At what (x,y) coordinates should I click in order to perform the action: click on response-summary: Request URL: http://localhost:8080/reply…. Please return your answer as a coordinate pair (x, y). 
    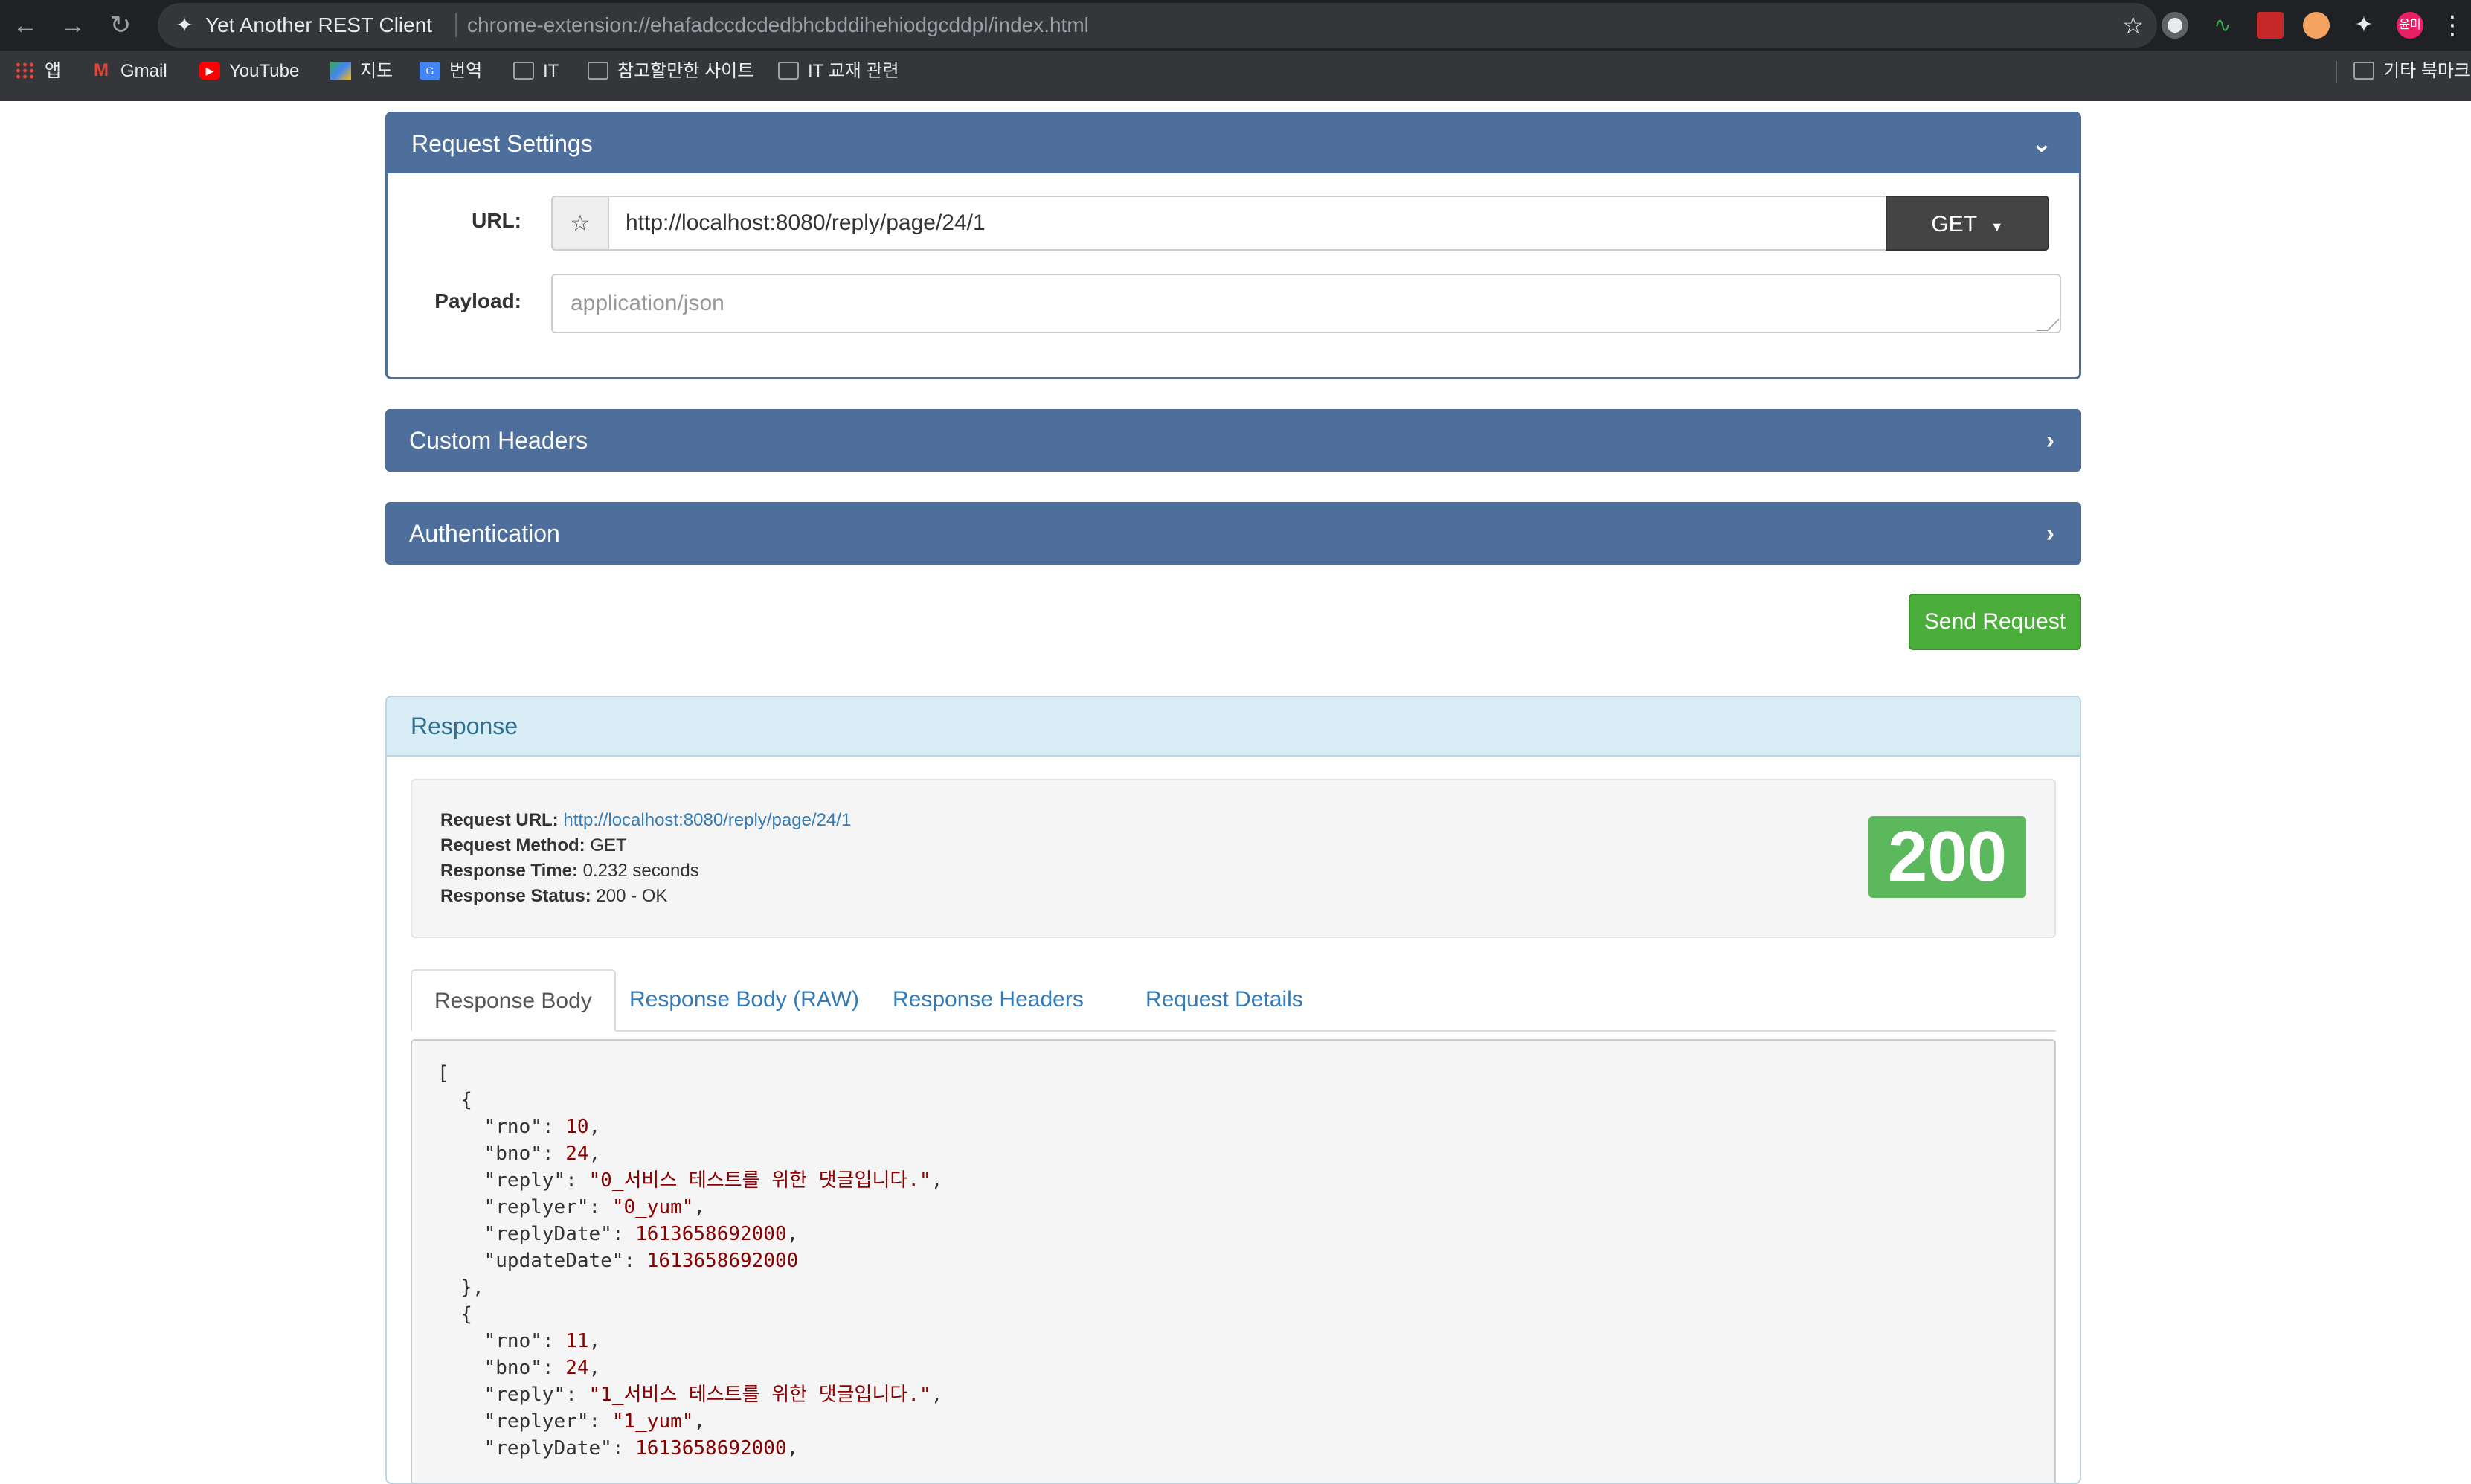
    Looking at the image, I should click on (1233, 858).